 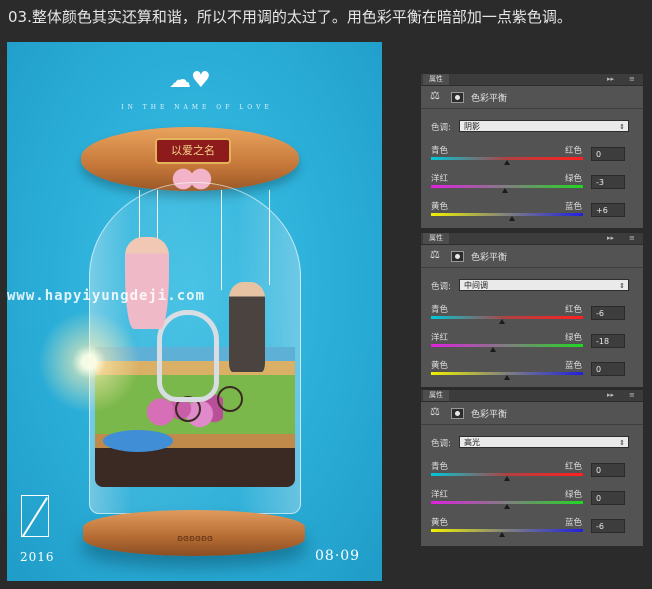 I want to click on properties-panel: 属性 ▸▸ ≡ ⚖ 色彩平衡色调: 阴影 ⇕ 青色 红色 0 洋红 绿色 -3 黄色 蓝色 +6, so click(x=532, y=151).